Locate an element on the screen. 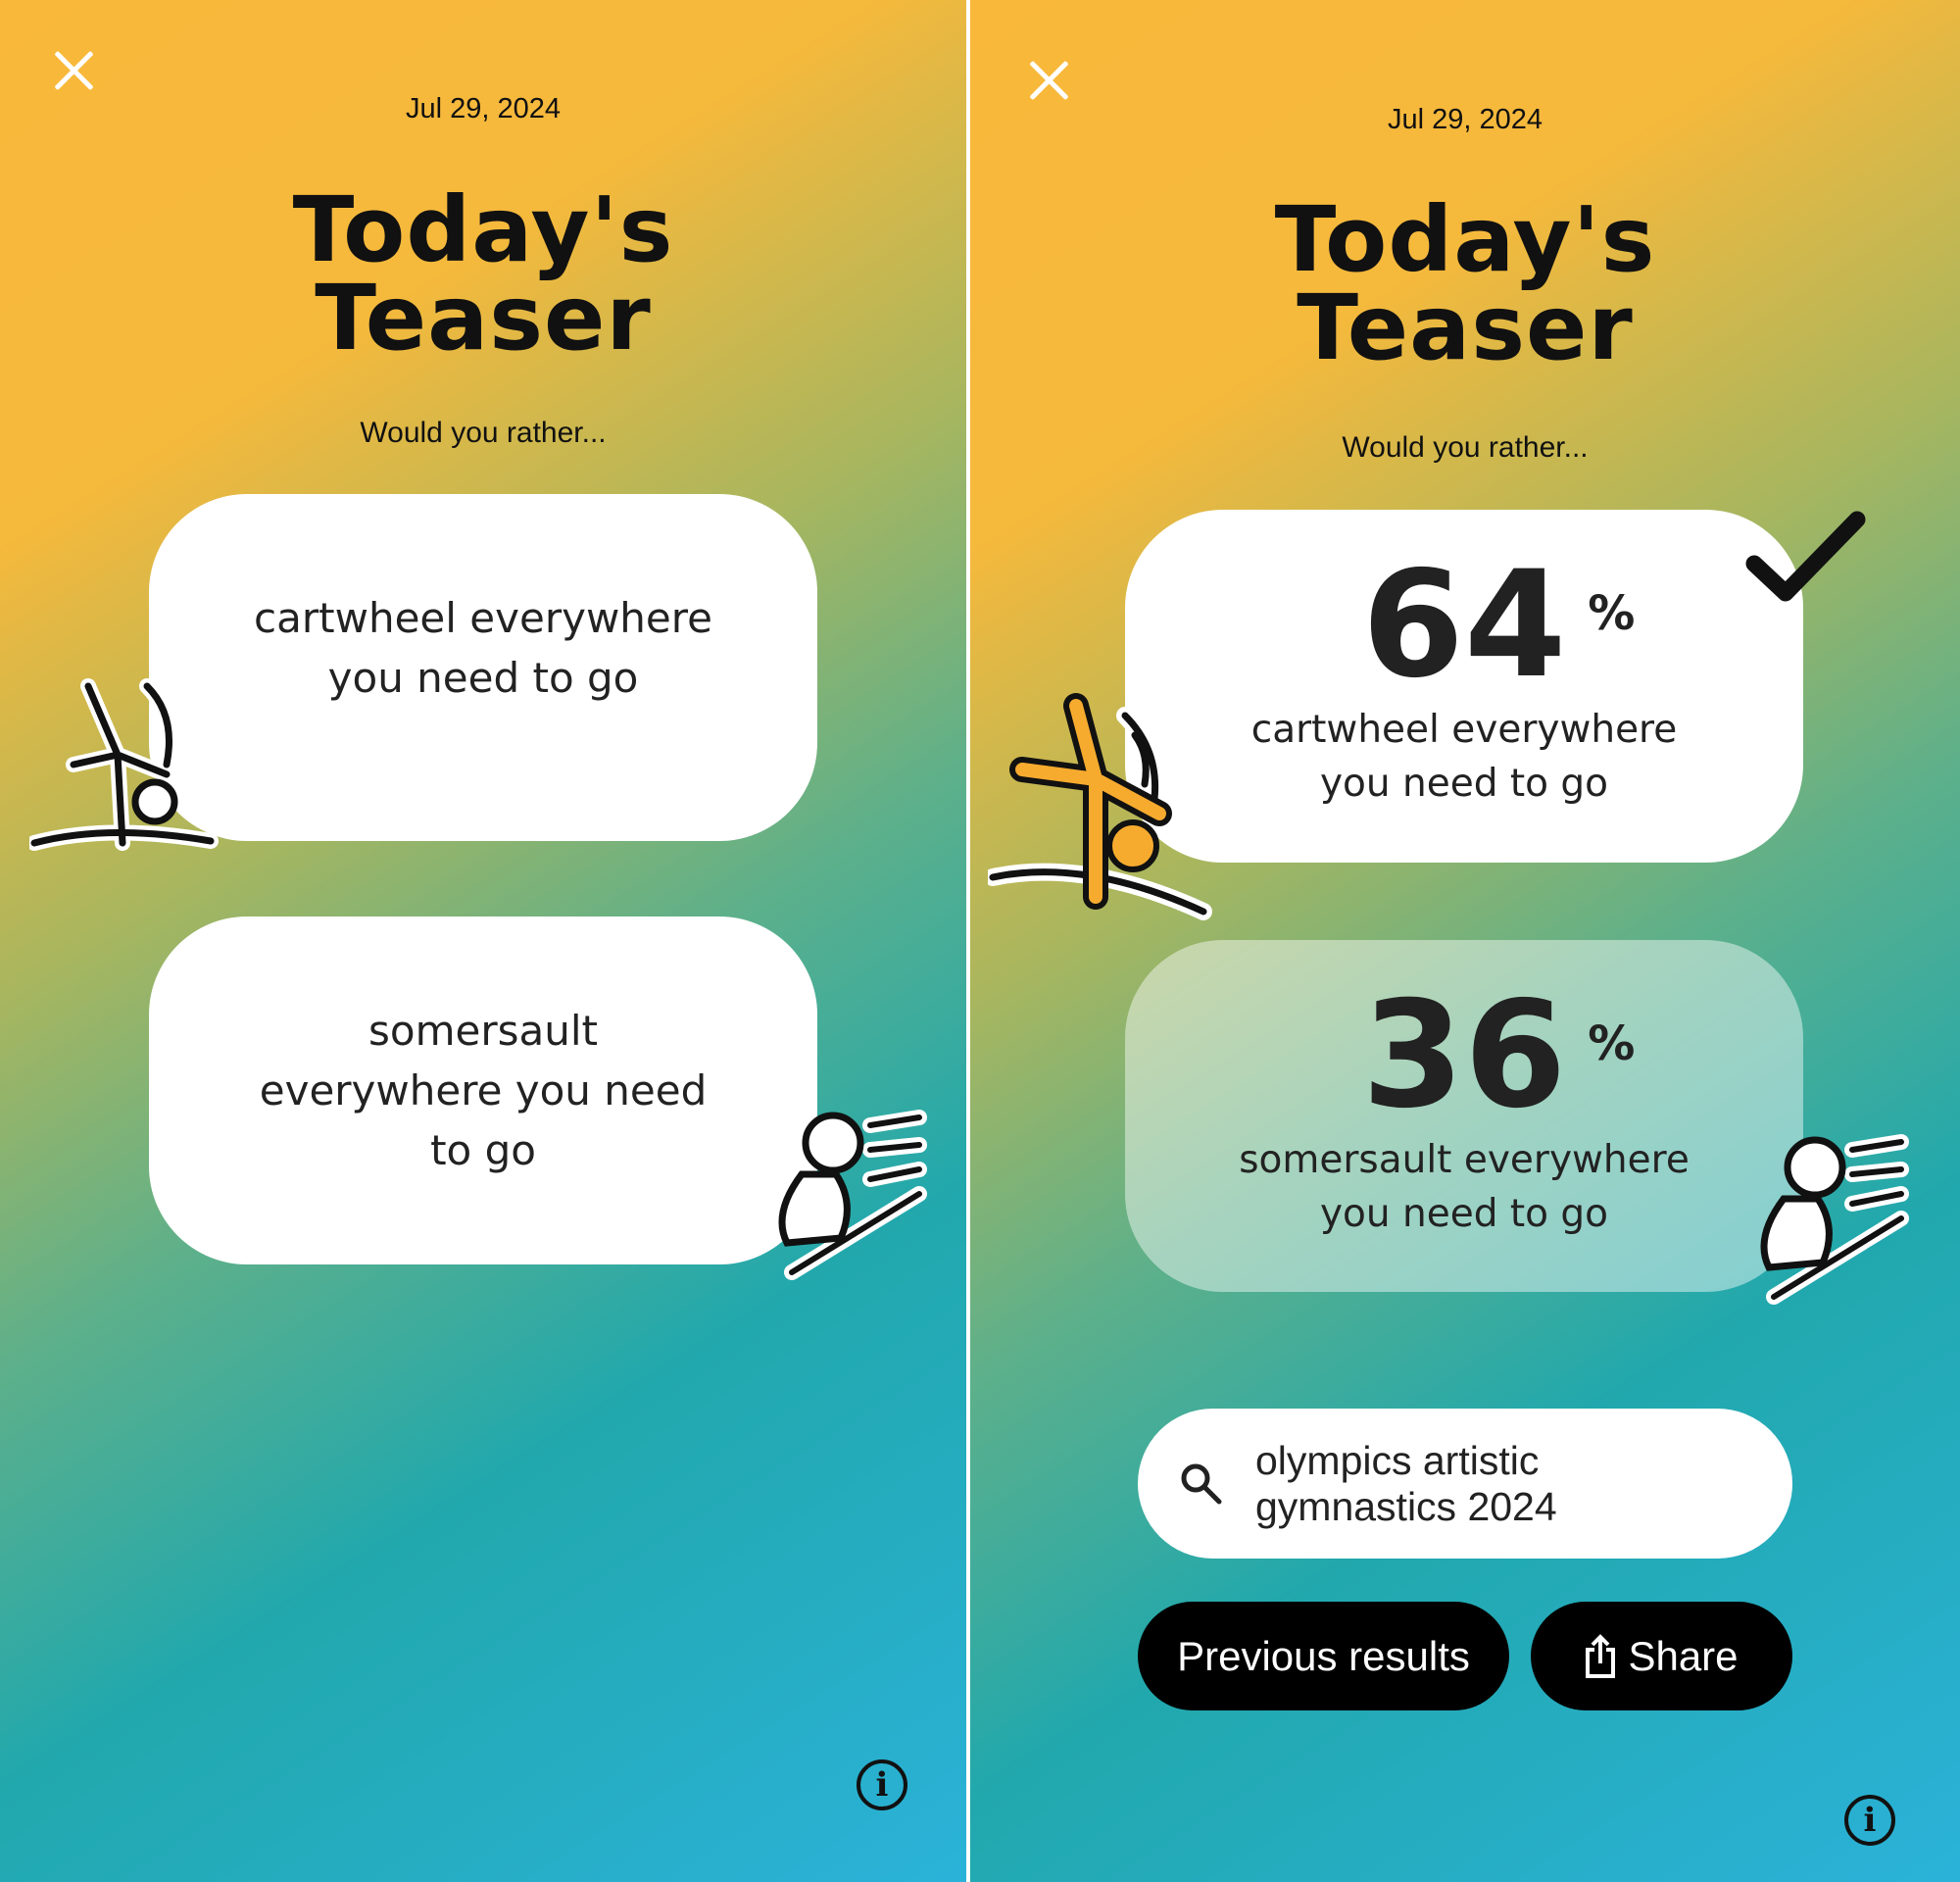 The height and width of the screenshot is (1882, 1960). option-text: everywhere you need is located at coordinates (483, 1090).